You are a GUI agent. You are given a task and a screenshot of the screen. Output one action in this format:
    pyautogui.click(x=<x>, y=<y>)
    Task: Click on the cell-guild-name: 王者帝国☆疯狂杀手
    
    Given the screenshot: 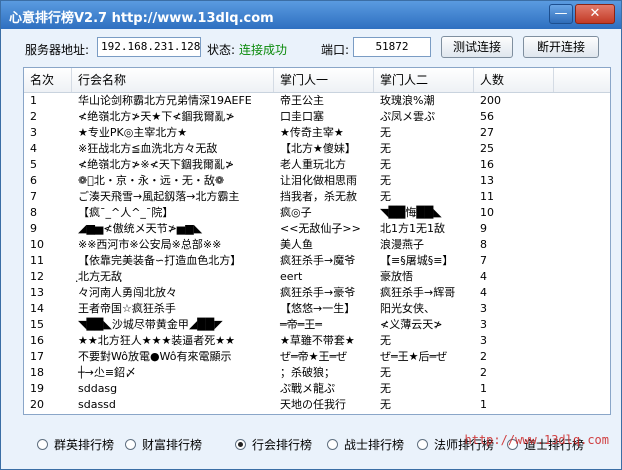 What is the action you would take?
    pyautogui.click(x=127, y=308)
    